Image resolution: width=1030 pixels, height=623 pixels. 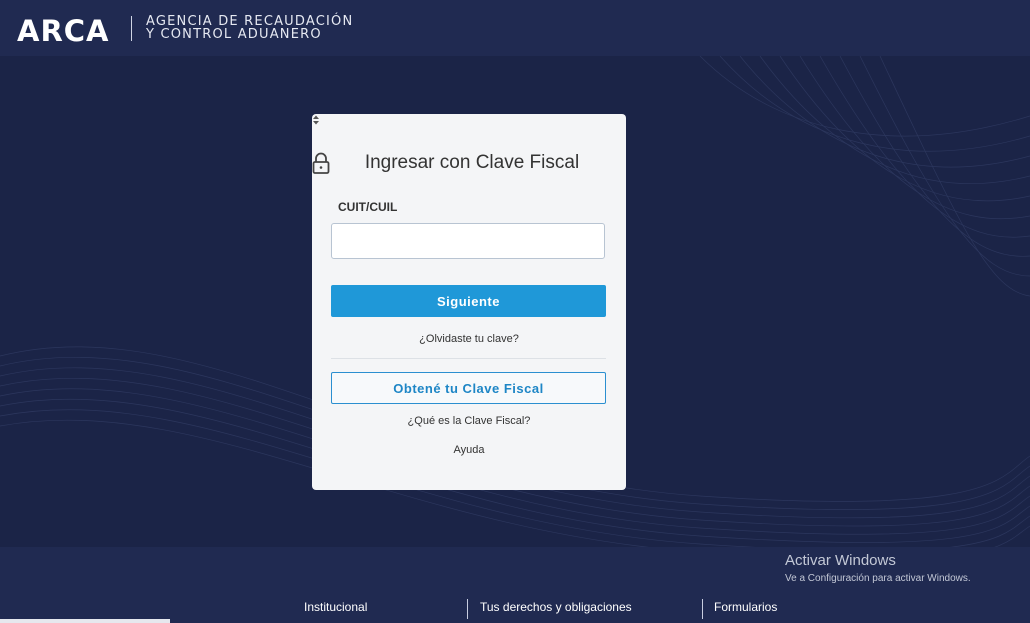 I want to click on footer-link-formularios: Formularios, so click(x=745, y=607).